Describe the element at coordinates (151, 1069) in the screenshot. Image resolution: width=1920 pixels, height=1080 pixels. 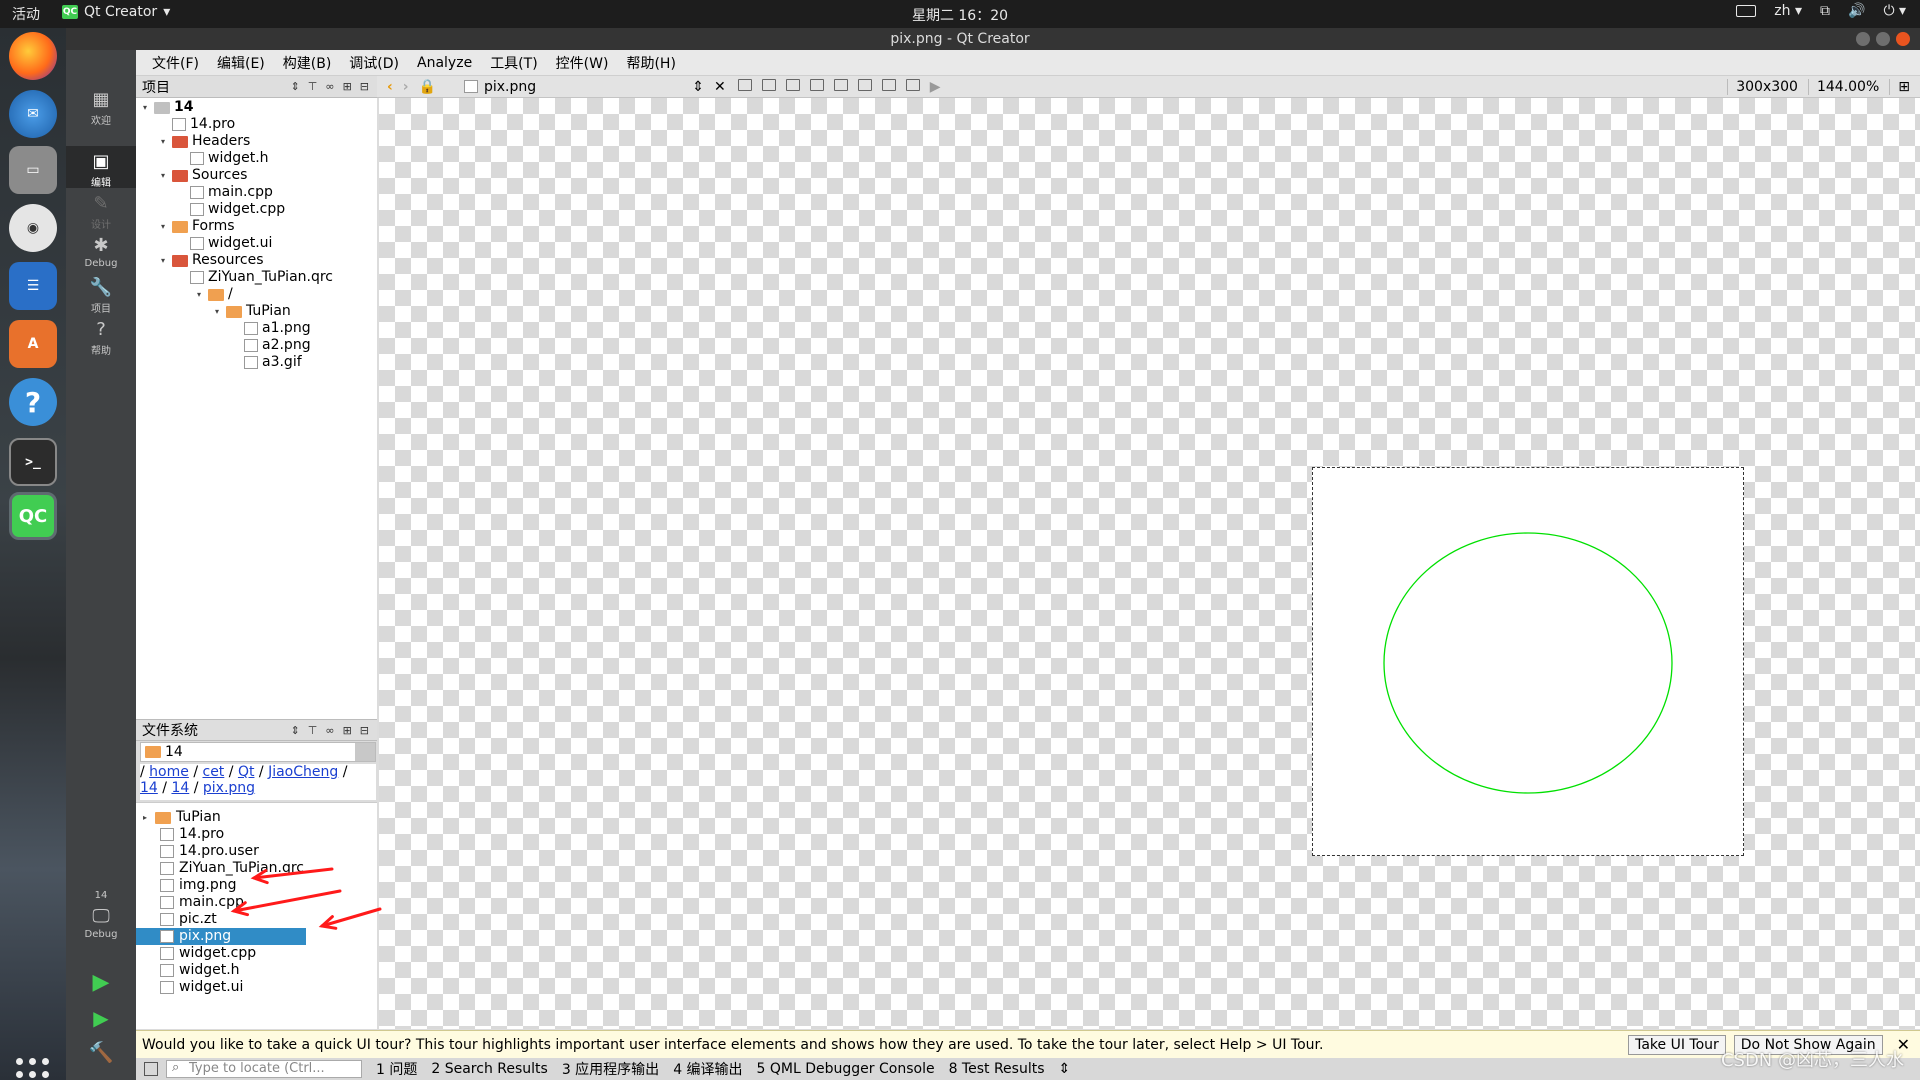
I see `toggle-sidebar-icon` at that location.